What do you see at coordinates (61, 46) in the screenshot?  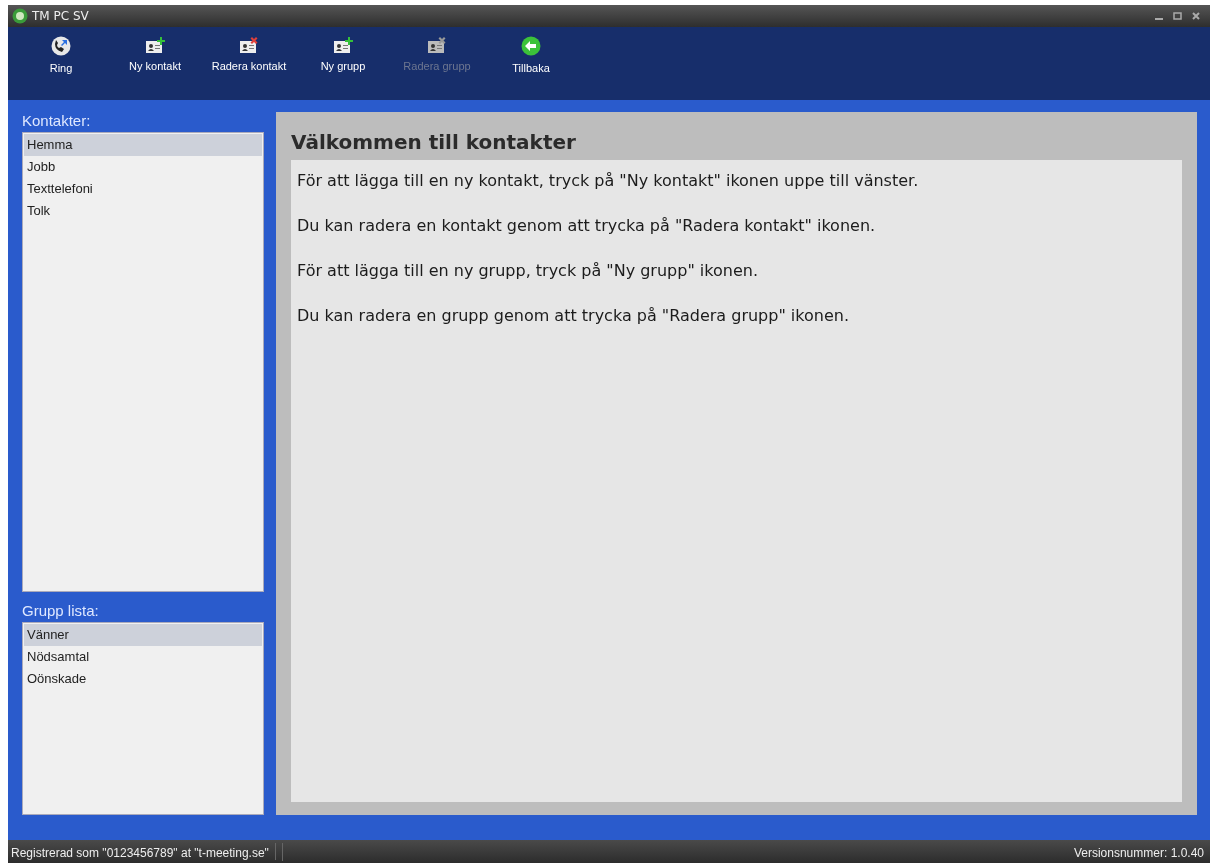 I see `phone-icon` at bounding box center [61, 46].